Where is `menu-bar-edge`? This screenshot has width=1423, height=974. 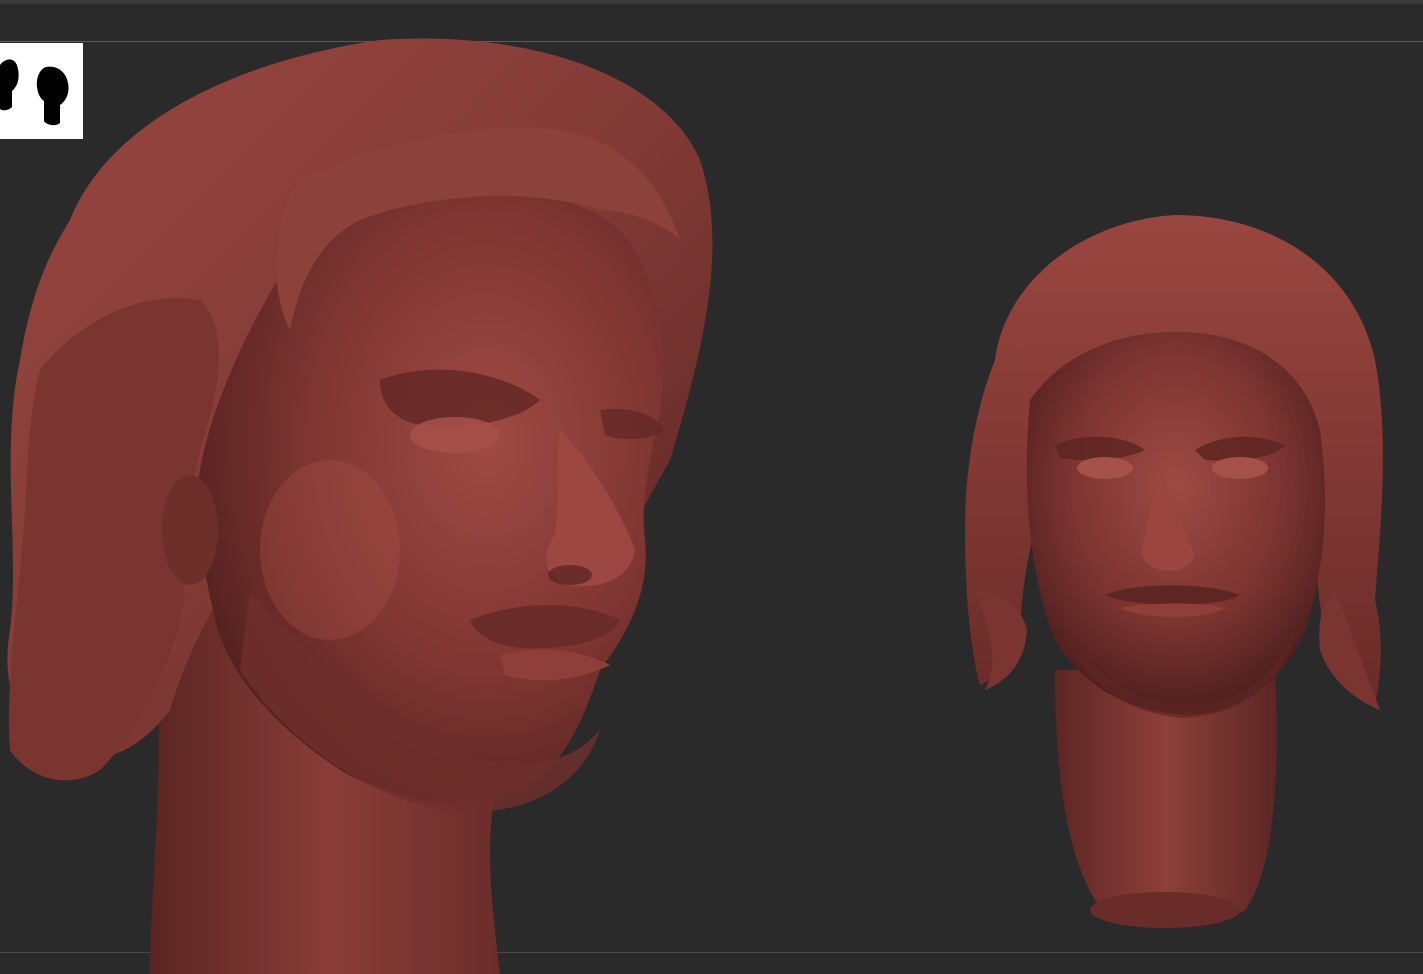
menu-bar-edge is located at coordinates (711, 2).